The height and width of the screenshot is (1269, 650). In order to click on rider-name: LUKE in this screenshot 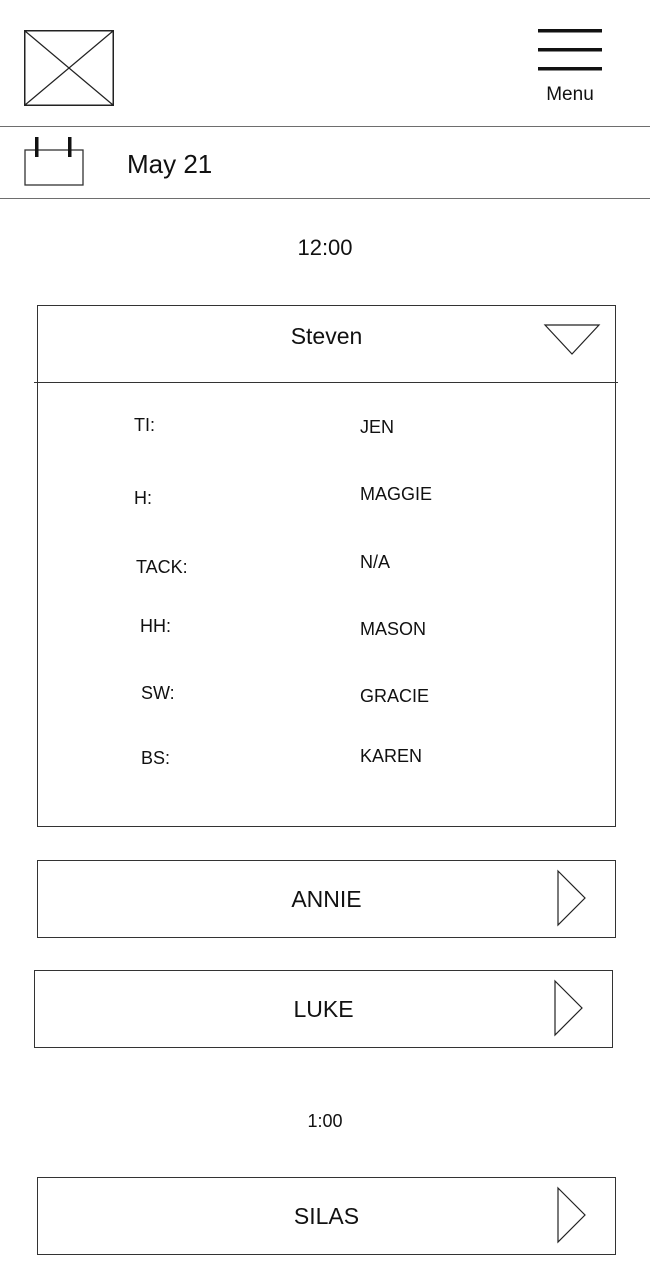, I will do `click(323, 1009)`.